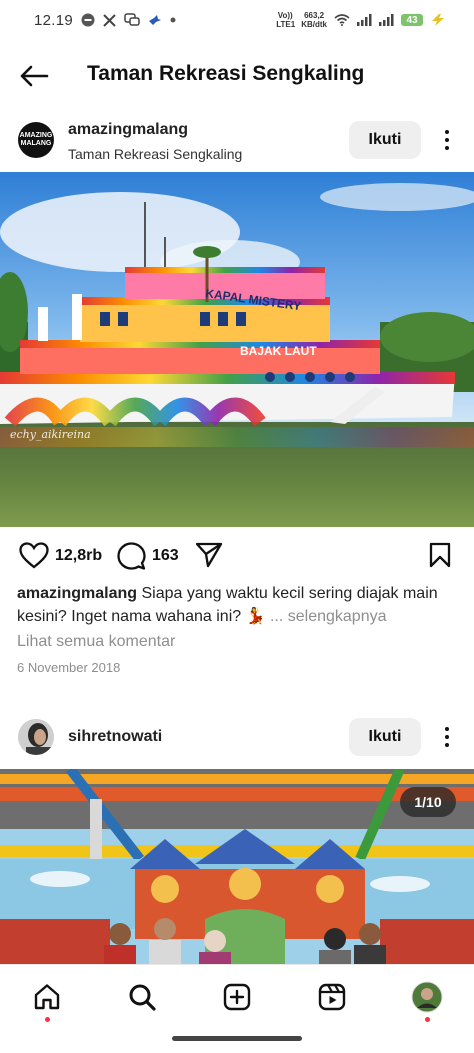  I want to click on back-button, so click(34, 76).